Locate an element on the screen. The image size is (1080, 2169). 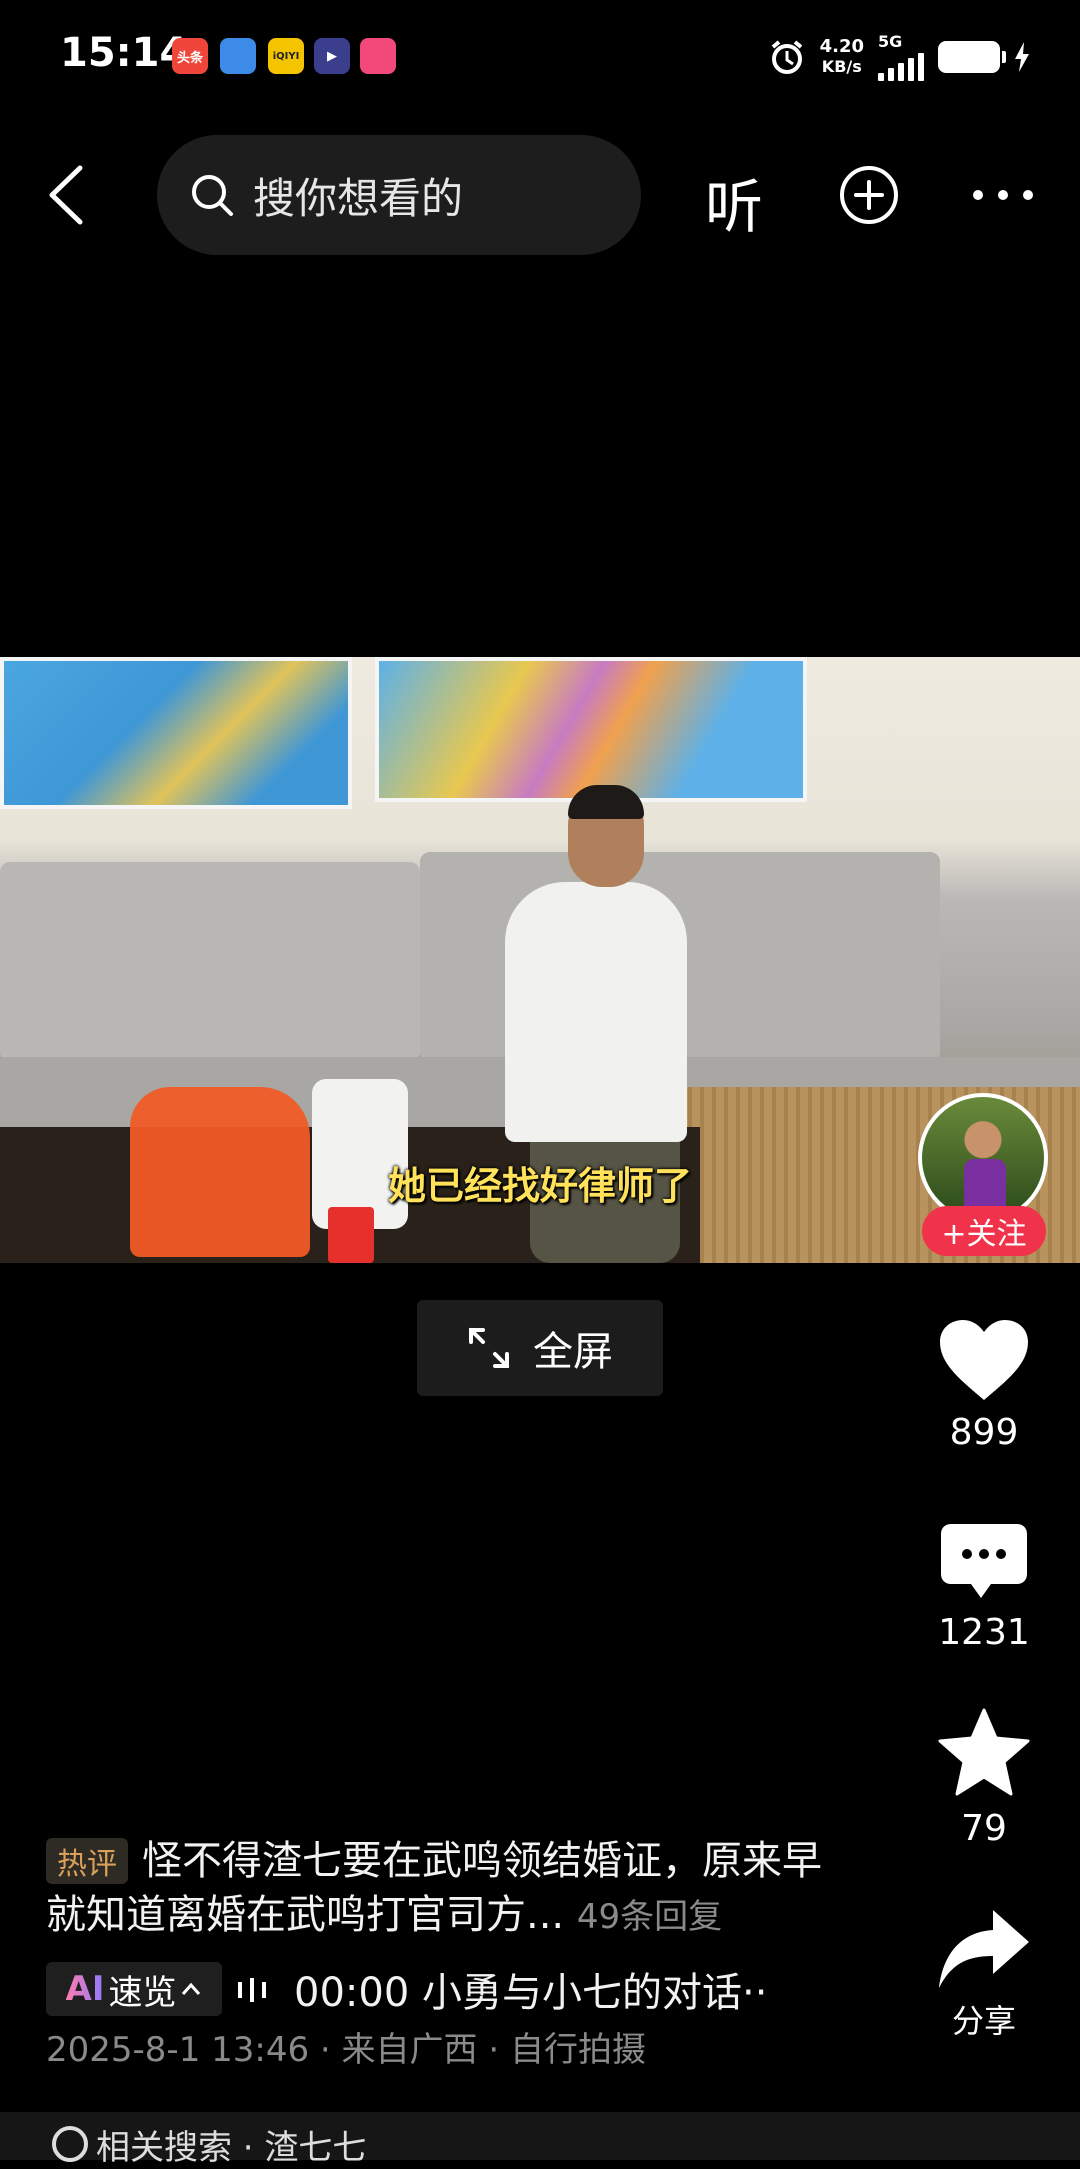
expand-icon is located at coordinates (489, 1348).